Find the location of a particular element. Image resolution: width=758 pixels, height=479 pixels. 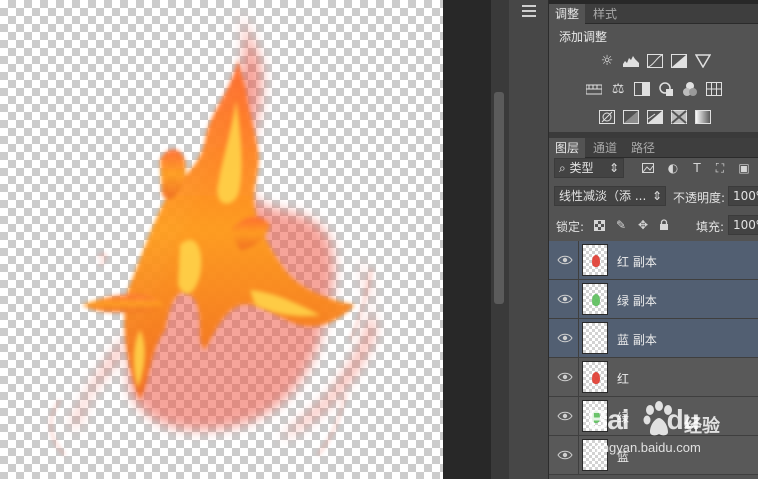

add-adjustment-label: 添加调整 is located at coordinates (583, 37).